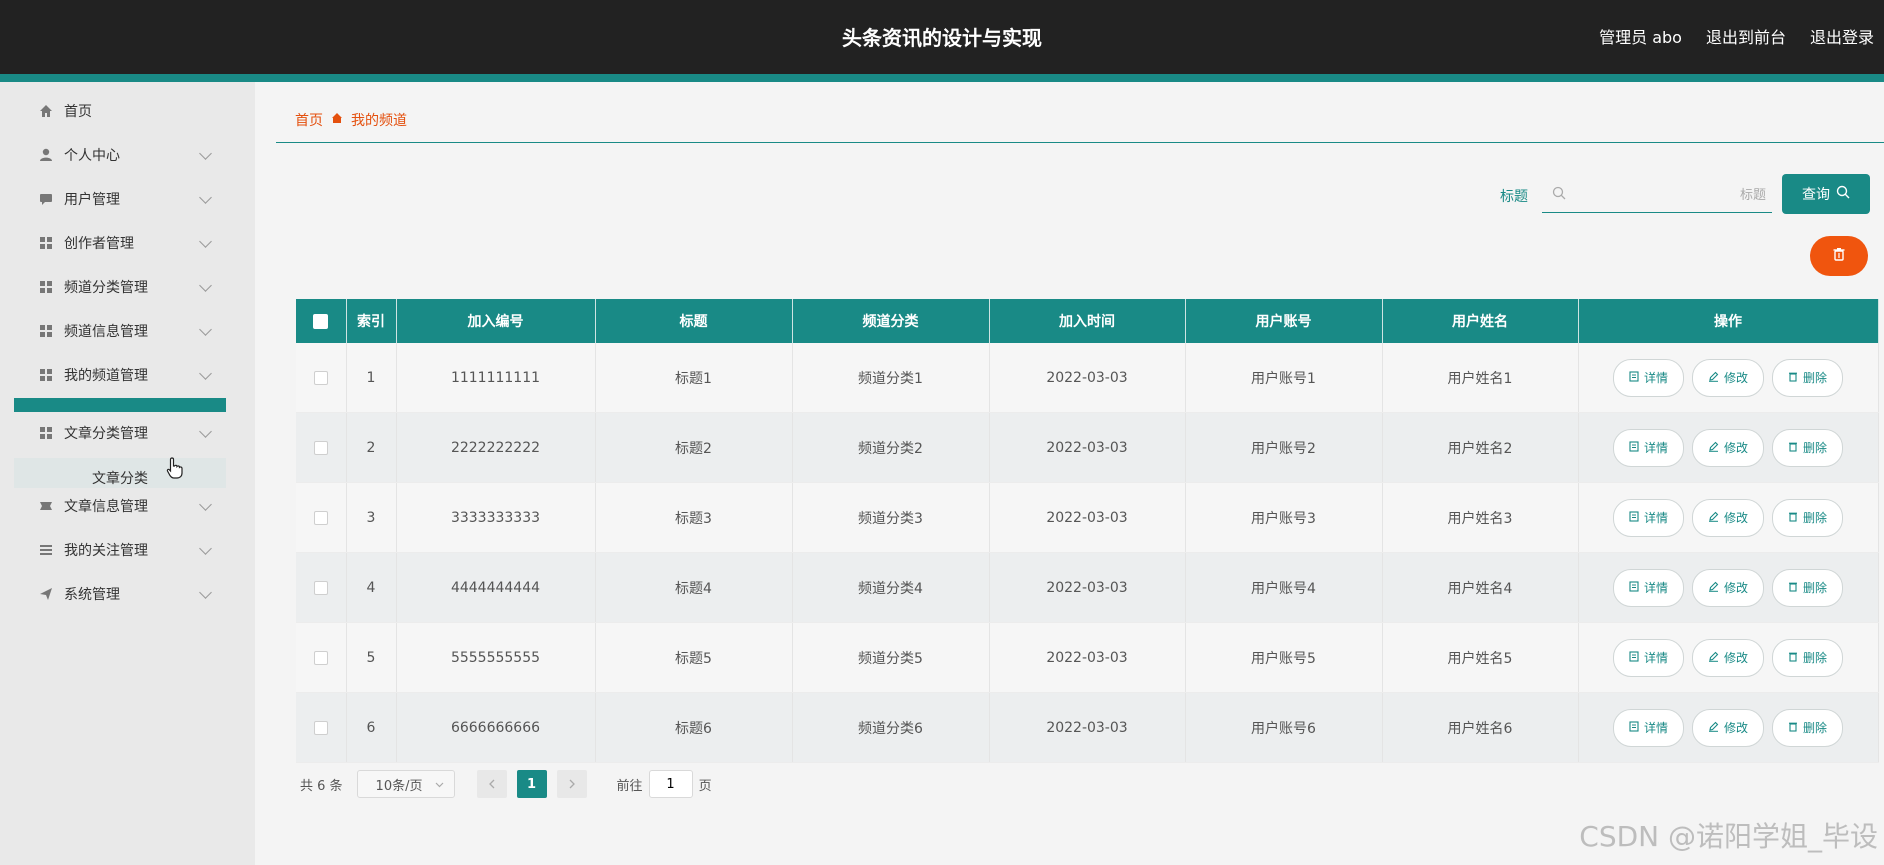 This screenshot has height=865, width=1884. What do you see at coordinates (106, 332) in the screenshot?
I see `sidebar-item-label: 频道信息管理` at bounding box center [106, 332].